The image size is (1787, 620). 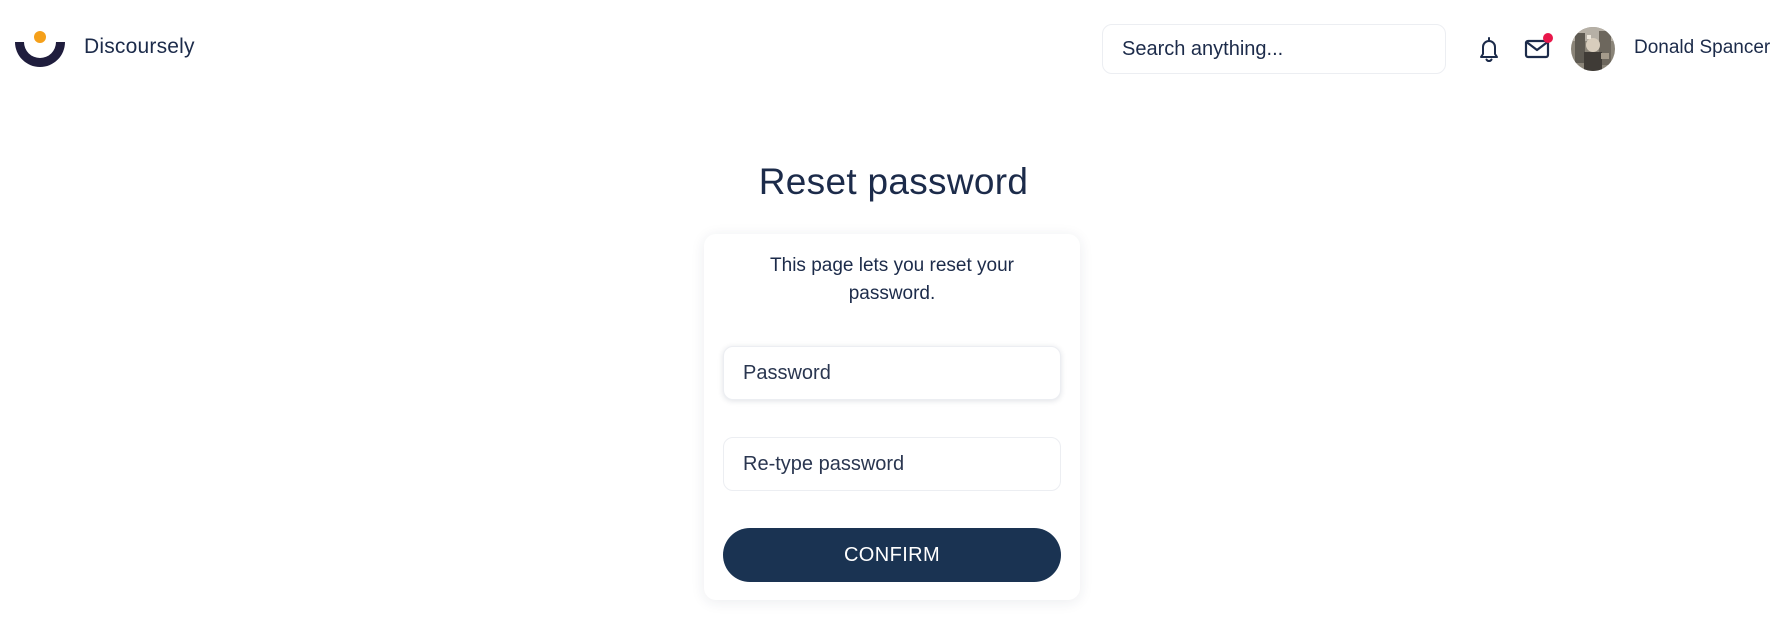 What do you see at coordinates (1702, 48) in the screenshot?
I see `user-name: Donald Spancer` at bounding box center [1702, 48].